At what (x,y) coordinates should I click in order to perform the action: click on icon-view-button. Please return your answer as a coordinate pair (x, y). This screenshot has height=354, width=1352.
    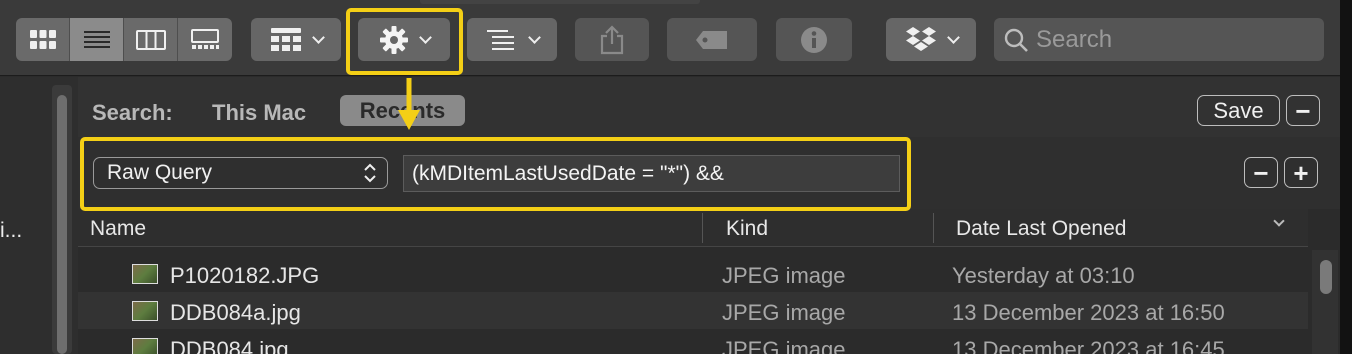
    Looking at the image, I should click on (43, 39).